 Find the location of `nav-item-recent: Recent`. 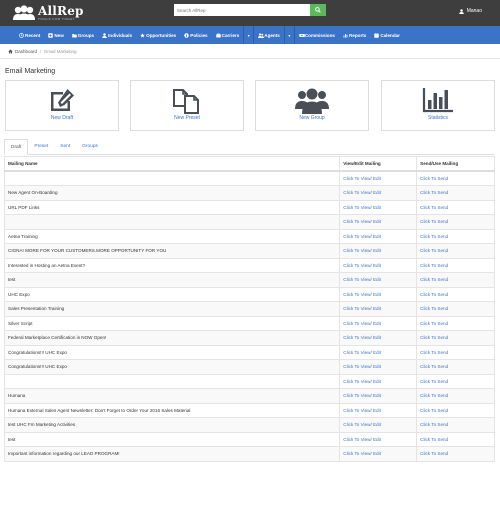

nav-item-recent: Recent is located at coordinates (29, 35).